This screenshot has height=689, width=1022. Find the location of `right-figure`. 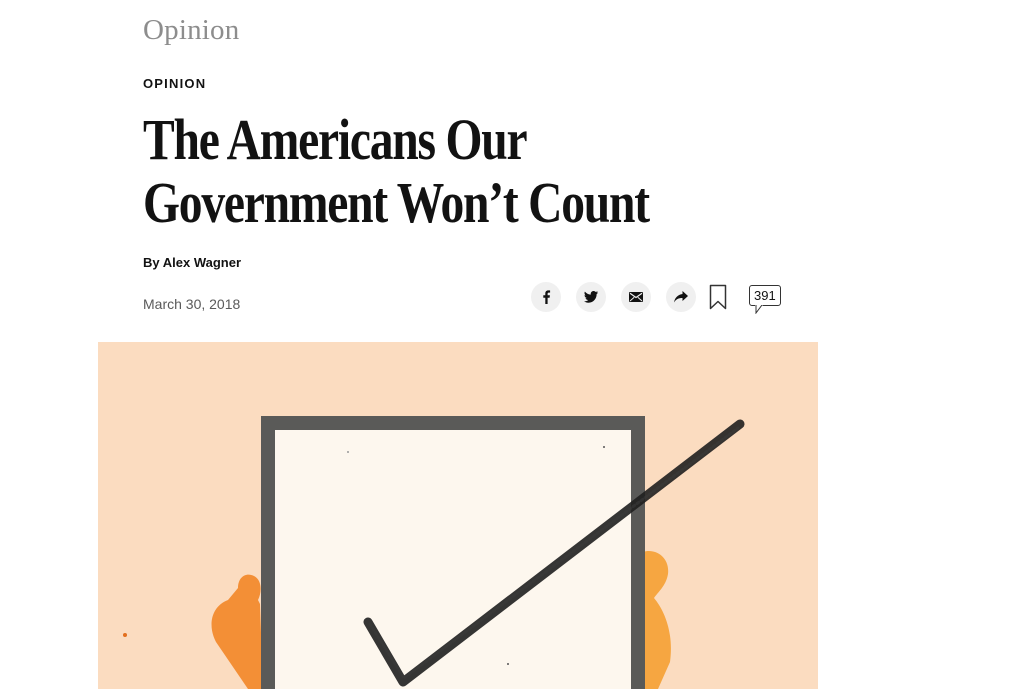

right-figure is located at coordinates (657, 619).